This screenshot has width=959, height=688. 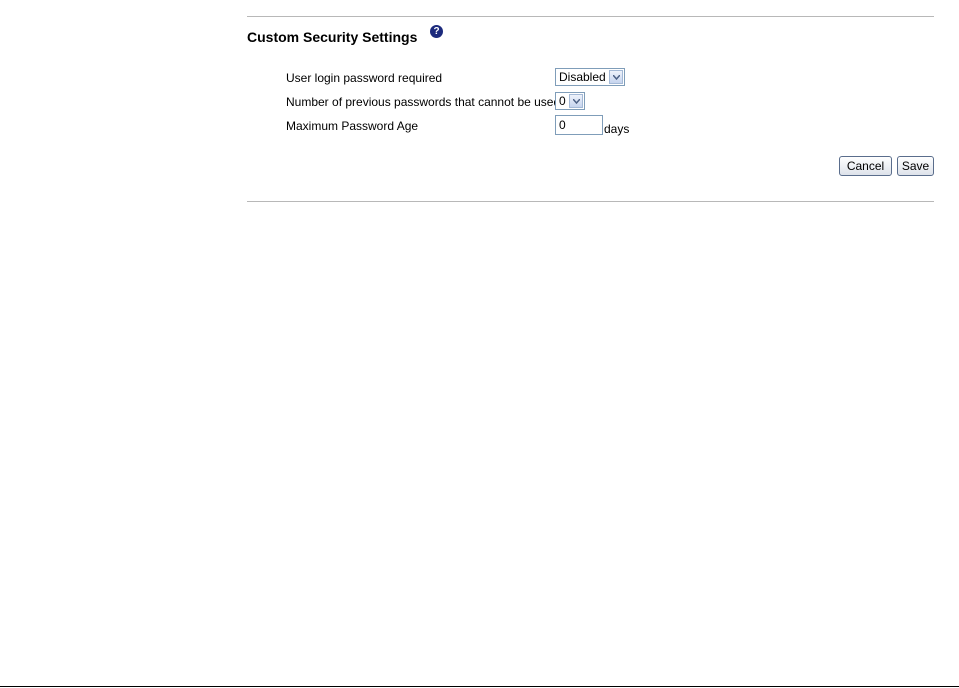 I want to click on max-password-age-input, so click(x=579, y=125).